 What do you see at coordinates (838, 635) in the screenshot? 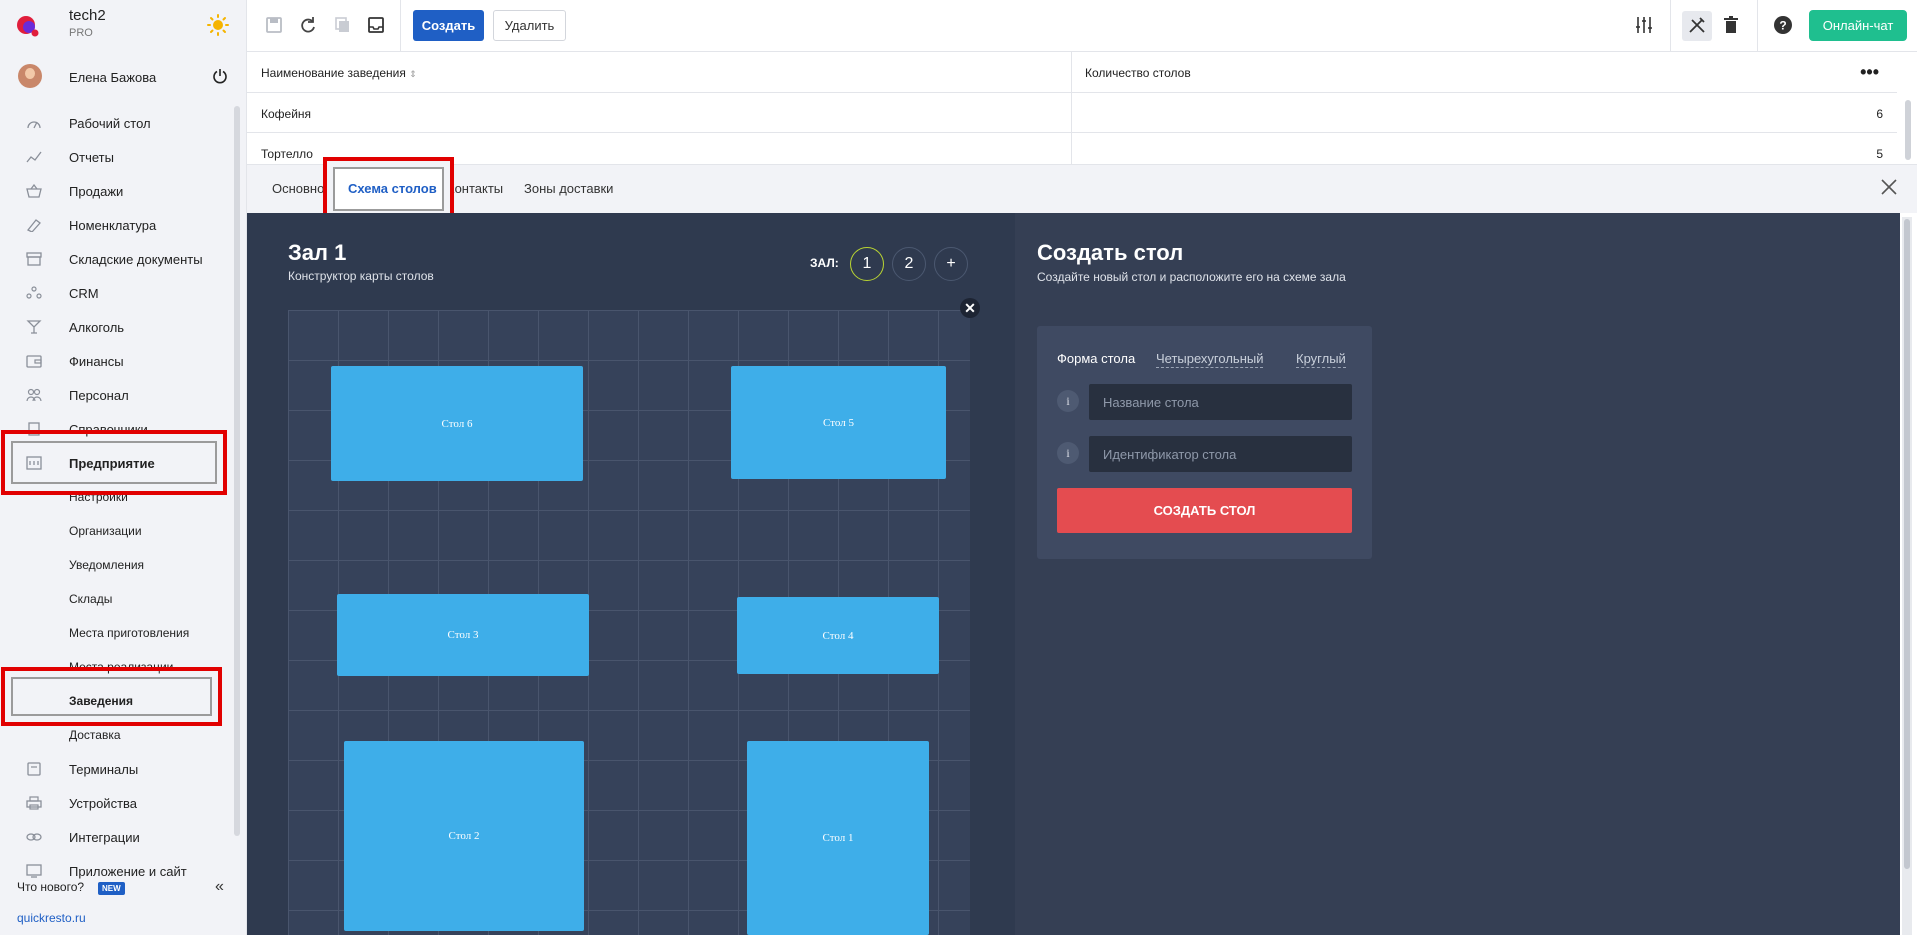
I see `table-item: Стол 4` at bounding box center [838, 635].